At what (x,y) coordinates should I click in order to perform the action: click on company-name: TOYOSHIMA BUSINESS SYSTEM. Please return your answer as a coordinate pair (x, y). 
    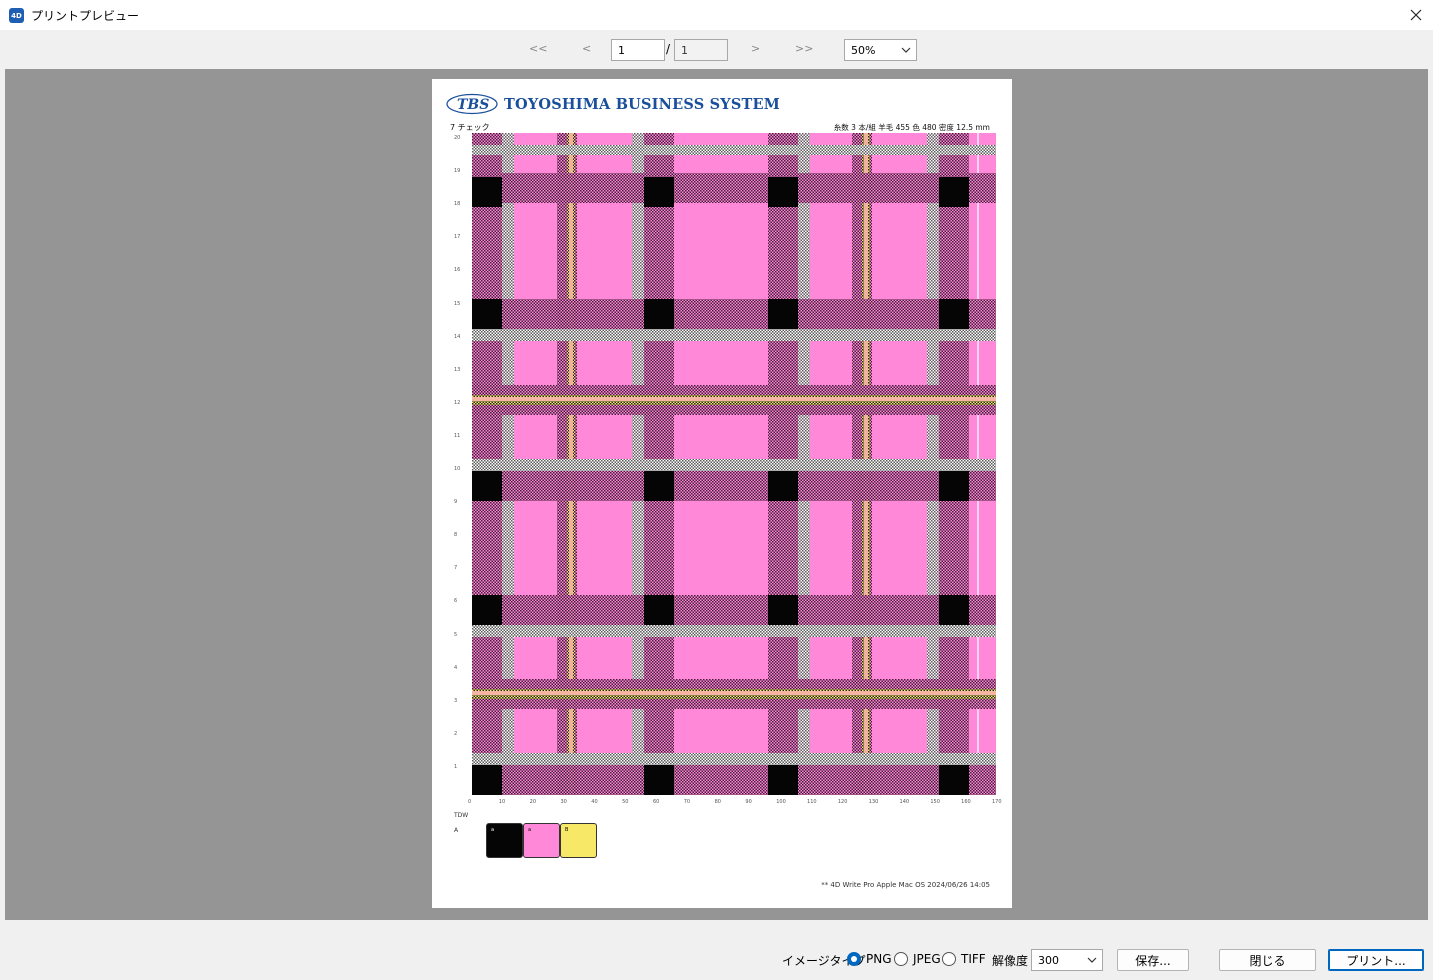
    Looking at the image, I should click on (642, 104).